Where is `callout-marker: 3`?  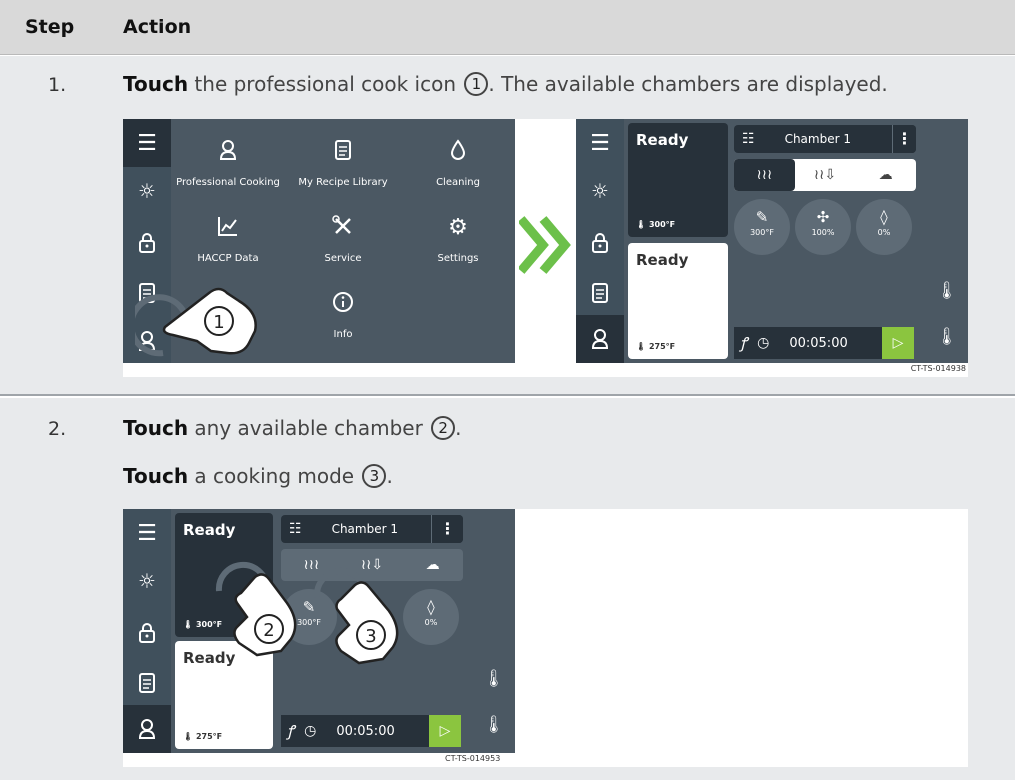 callout-marker: 3 is located at coordinates (374, 476).